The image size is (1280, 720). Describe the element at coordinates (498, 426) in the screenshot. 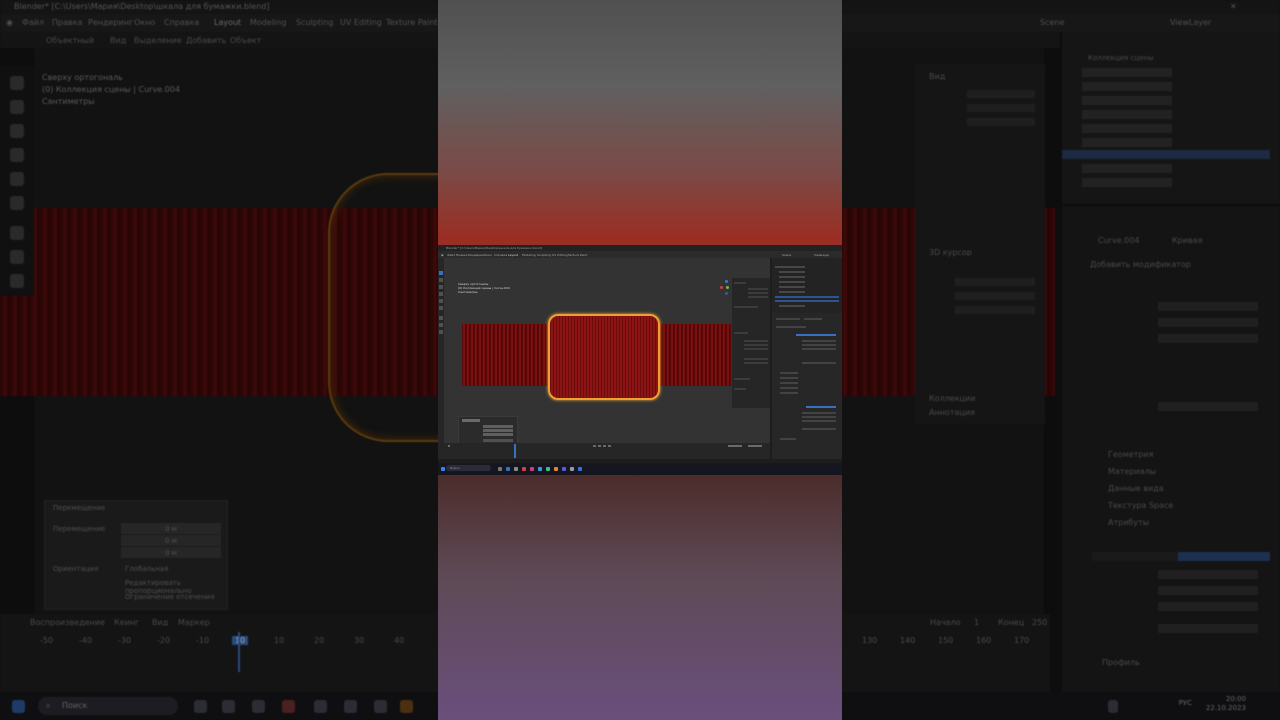

I see `mini-move-x-field` at that location.